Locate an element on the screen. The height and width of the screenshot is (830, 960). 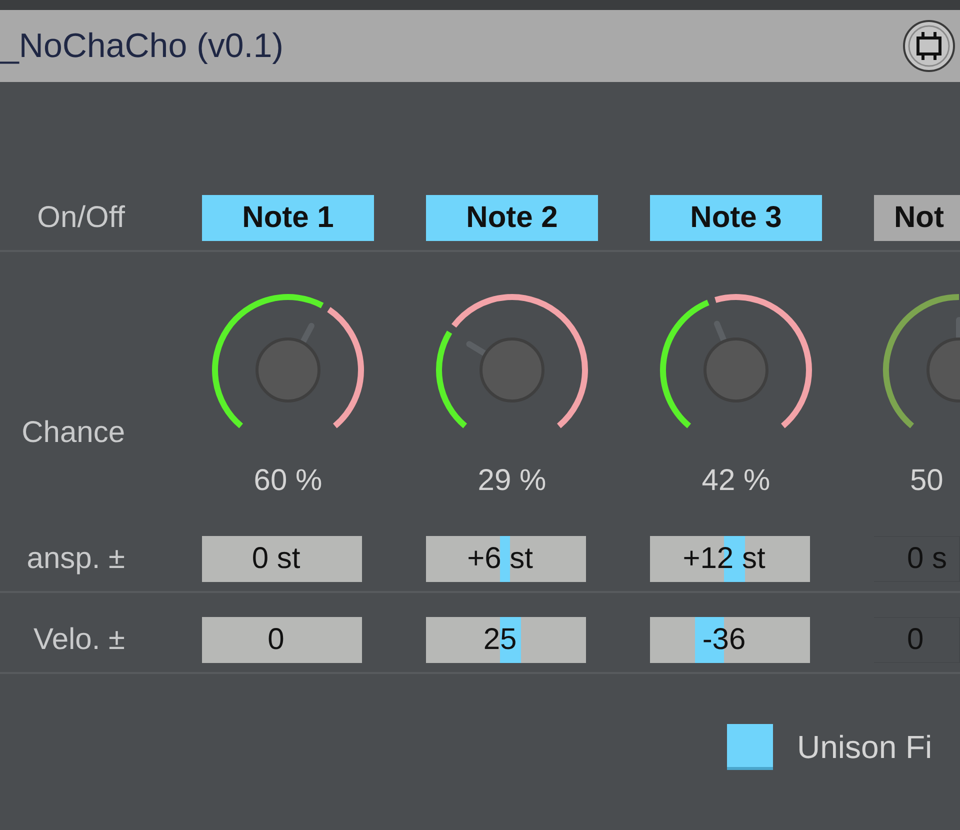
transpose-field: +6 st is located at coordinates (506, 559).